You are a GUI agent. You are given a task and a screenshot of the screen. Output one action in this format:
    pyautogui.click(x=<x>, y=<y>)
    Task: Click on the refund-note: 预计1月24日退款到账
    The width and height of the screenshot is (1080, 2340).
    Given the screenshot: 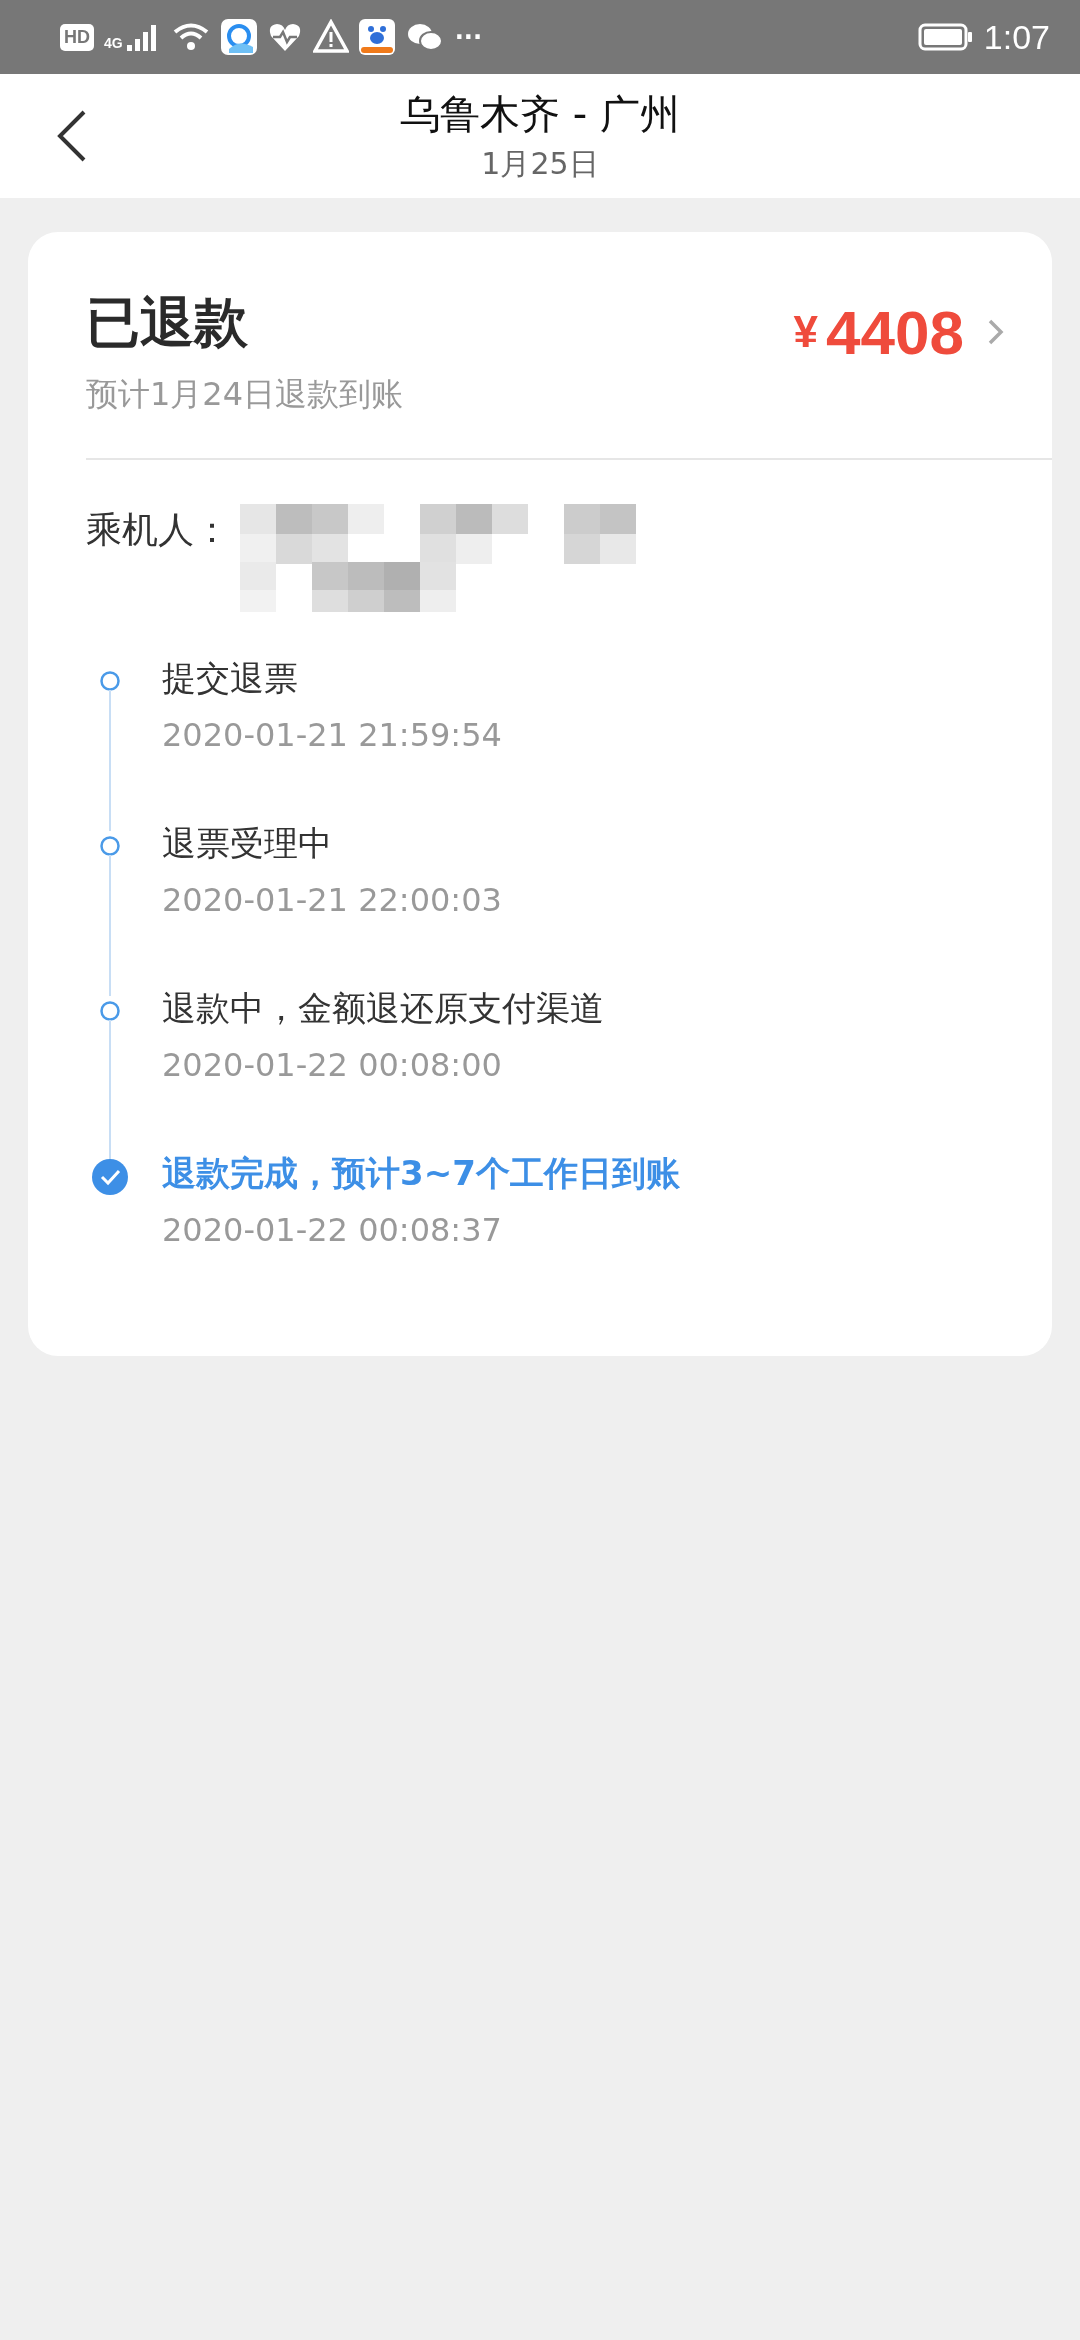 What is the action you would take?
    pyautogui.click(x=245, y=394)
    